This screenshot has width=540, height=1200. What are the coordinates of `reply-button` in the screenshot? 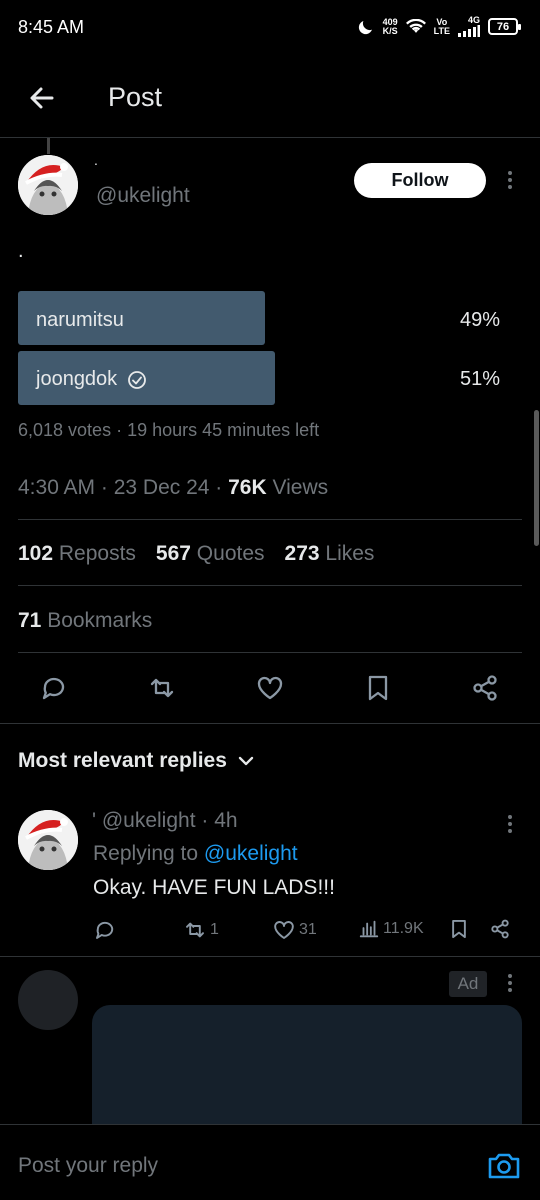 It's located at (54, 688).